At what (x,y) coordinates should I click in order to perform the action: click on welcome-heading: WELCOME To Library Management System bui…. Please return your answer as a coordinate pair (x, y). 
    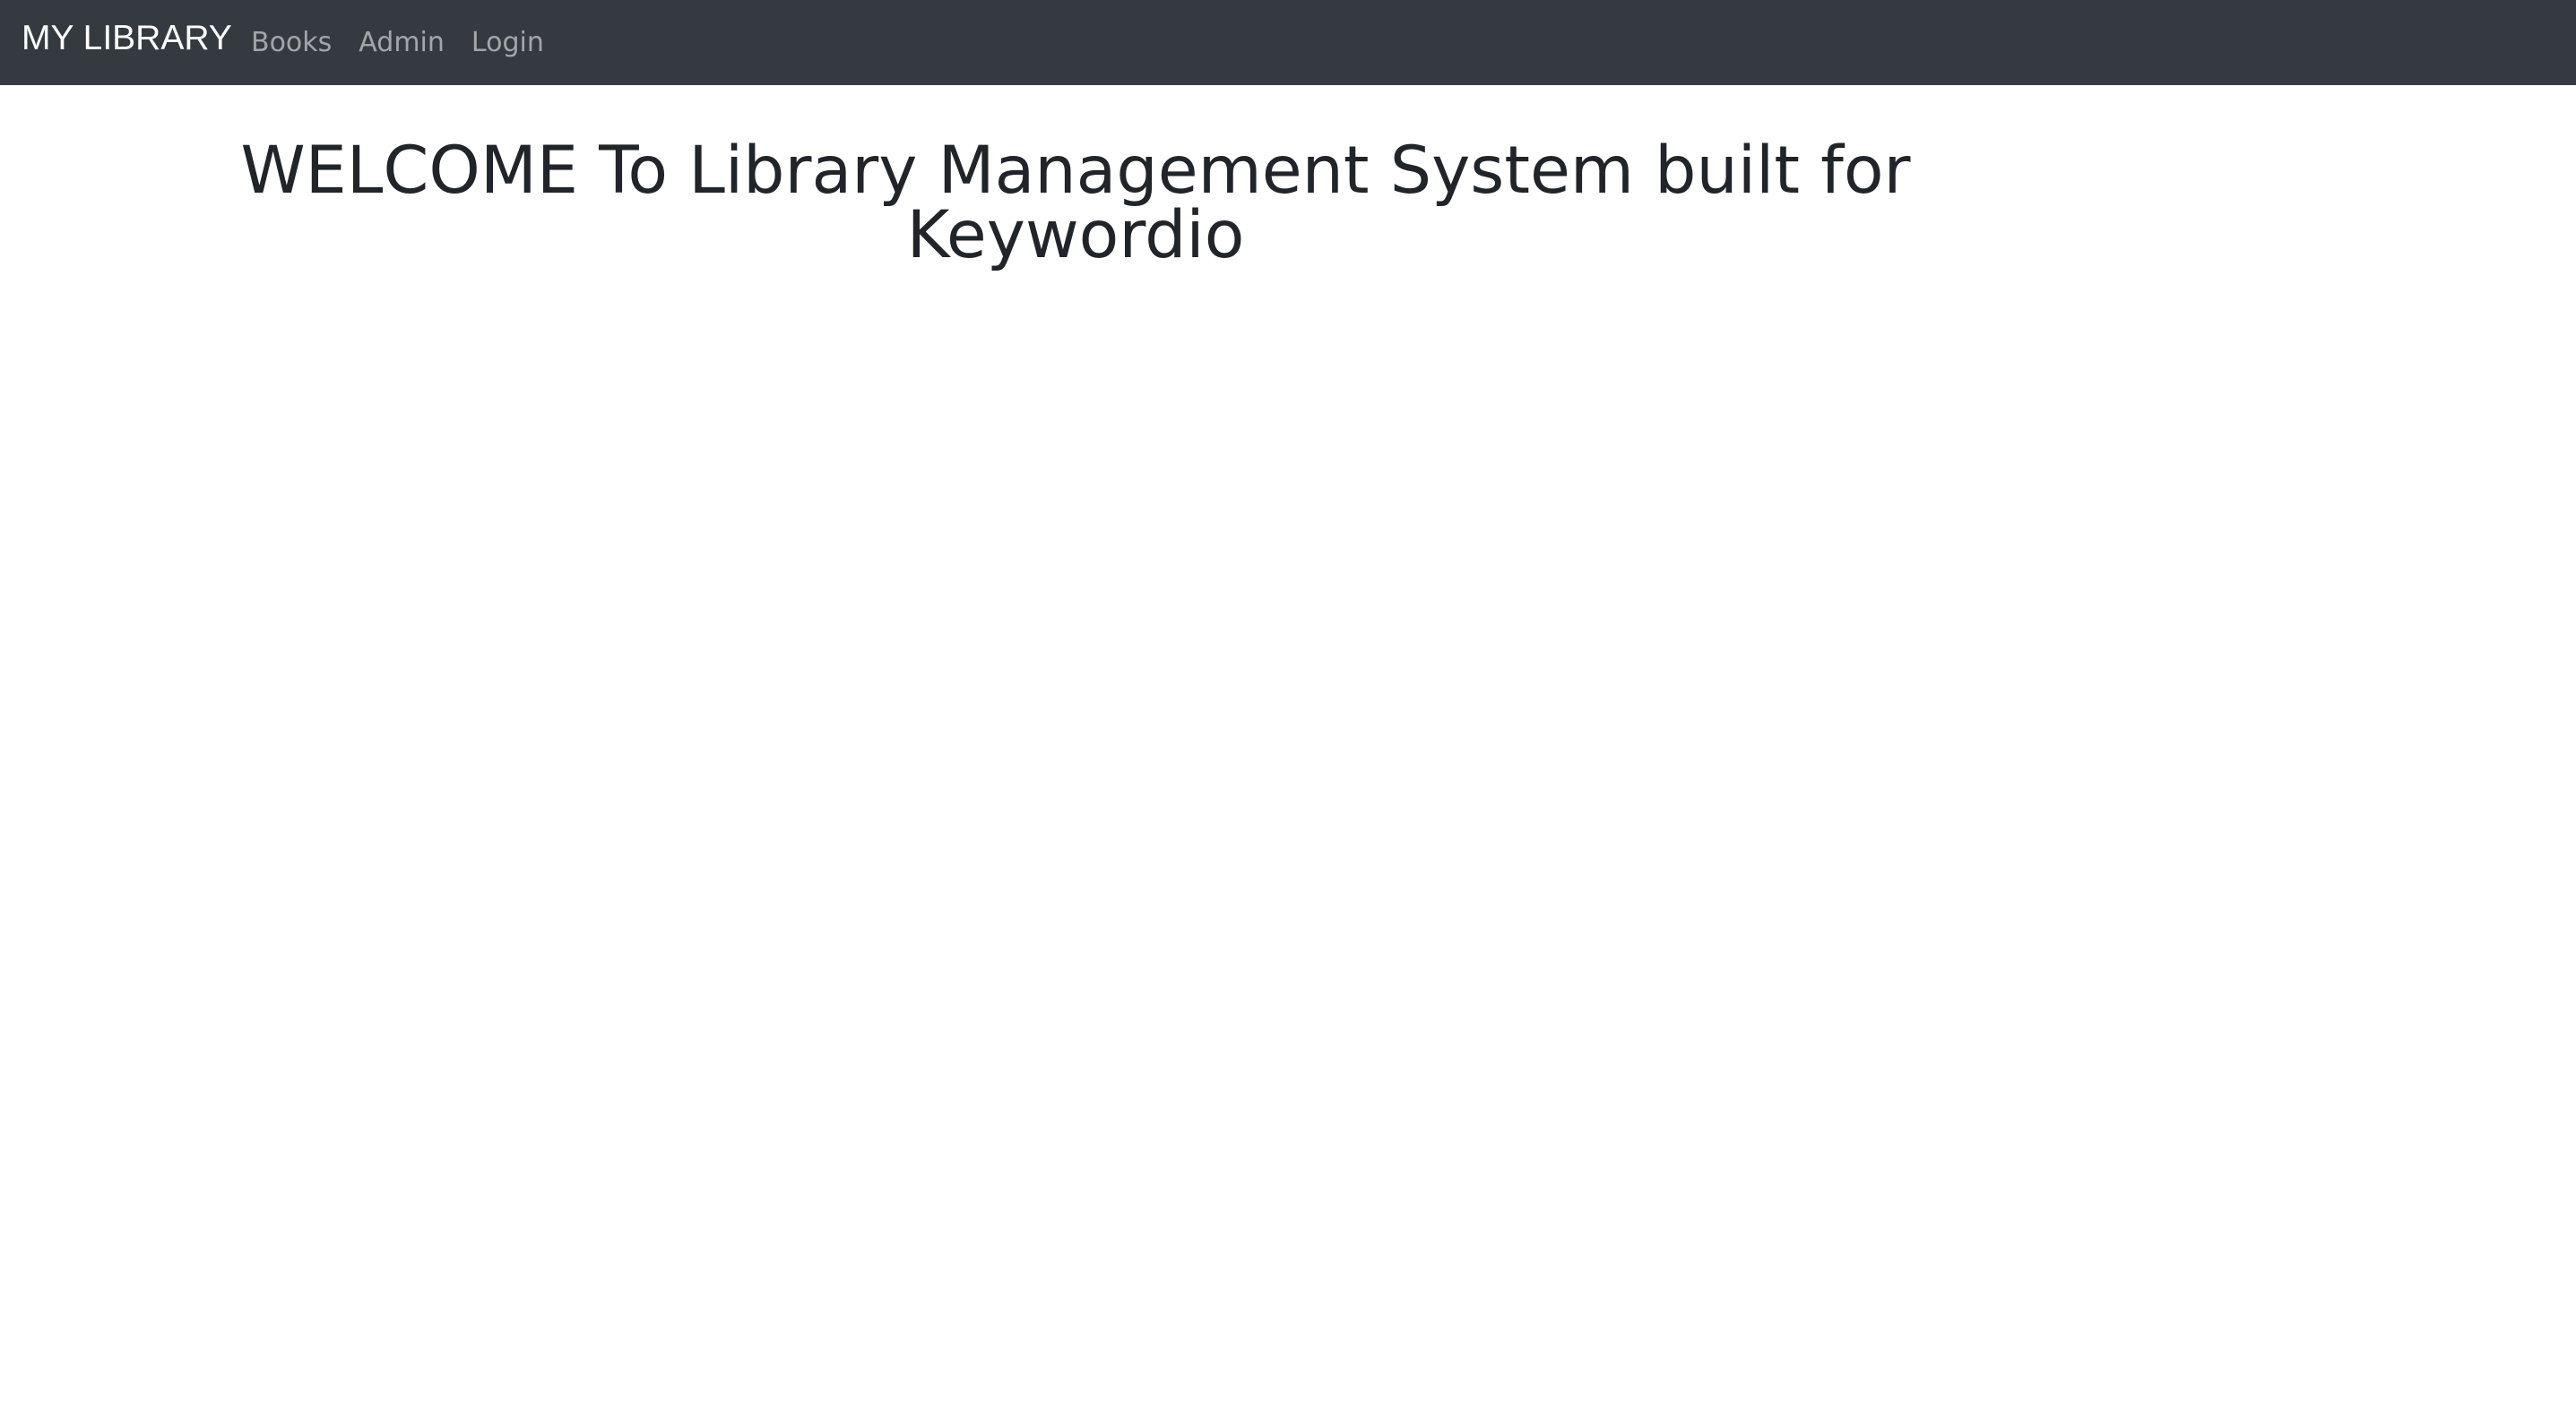
    Looking at the image, I should click on (1075, 203).